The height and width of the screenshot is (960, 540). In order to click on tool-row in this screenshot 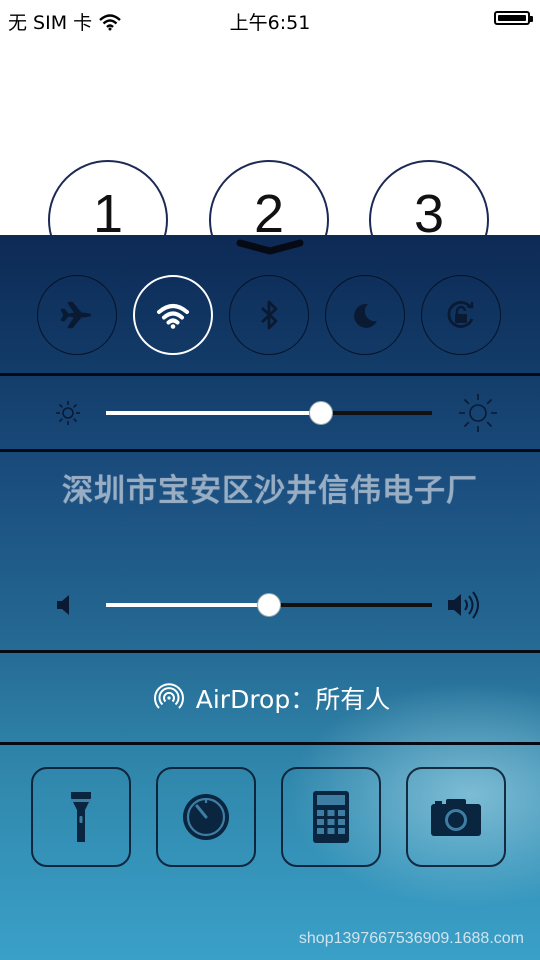, I will do `click(270, 817)`.